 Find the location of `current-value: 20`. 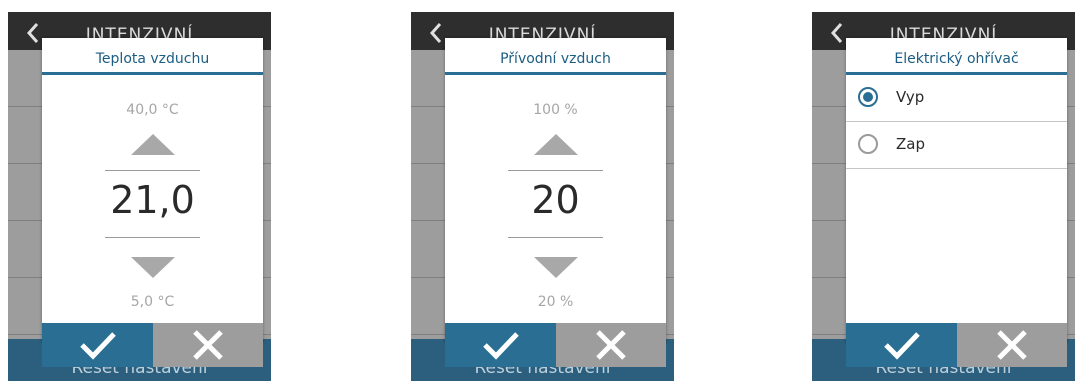

current-value: 20 is located at coordinates (555, 200).